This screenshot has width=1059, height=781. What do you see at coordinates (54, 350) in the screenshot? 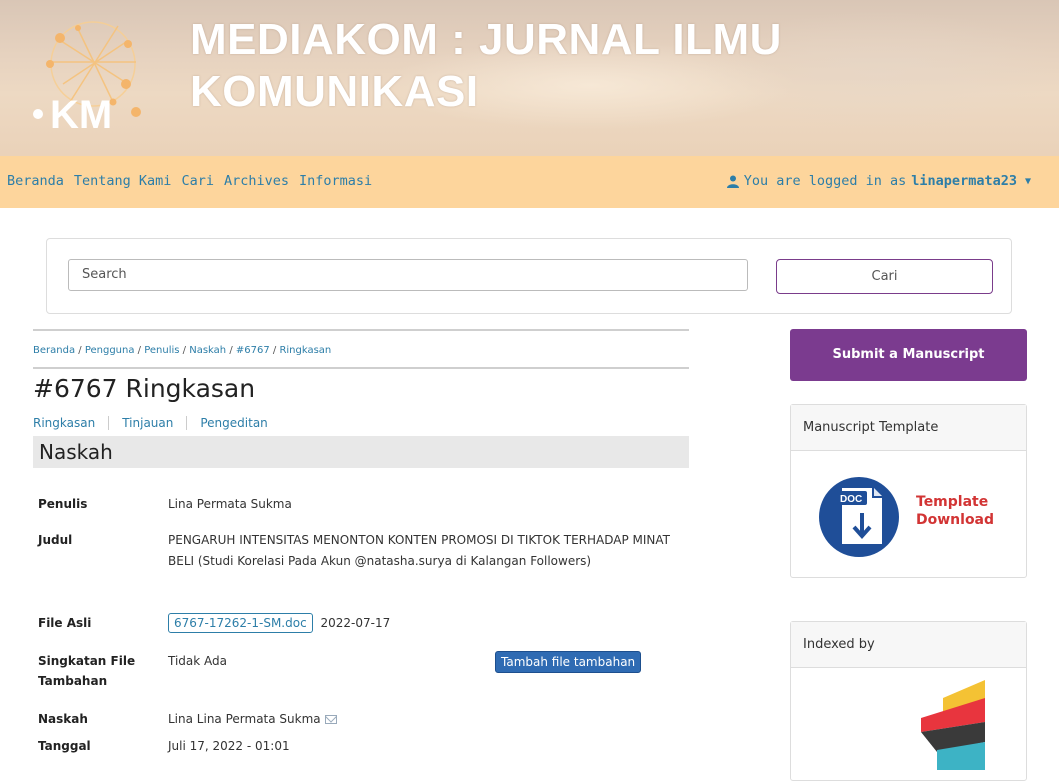
I see `breadcrumb-item: Beranda` at bounding box center [54, 350].